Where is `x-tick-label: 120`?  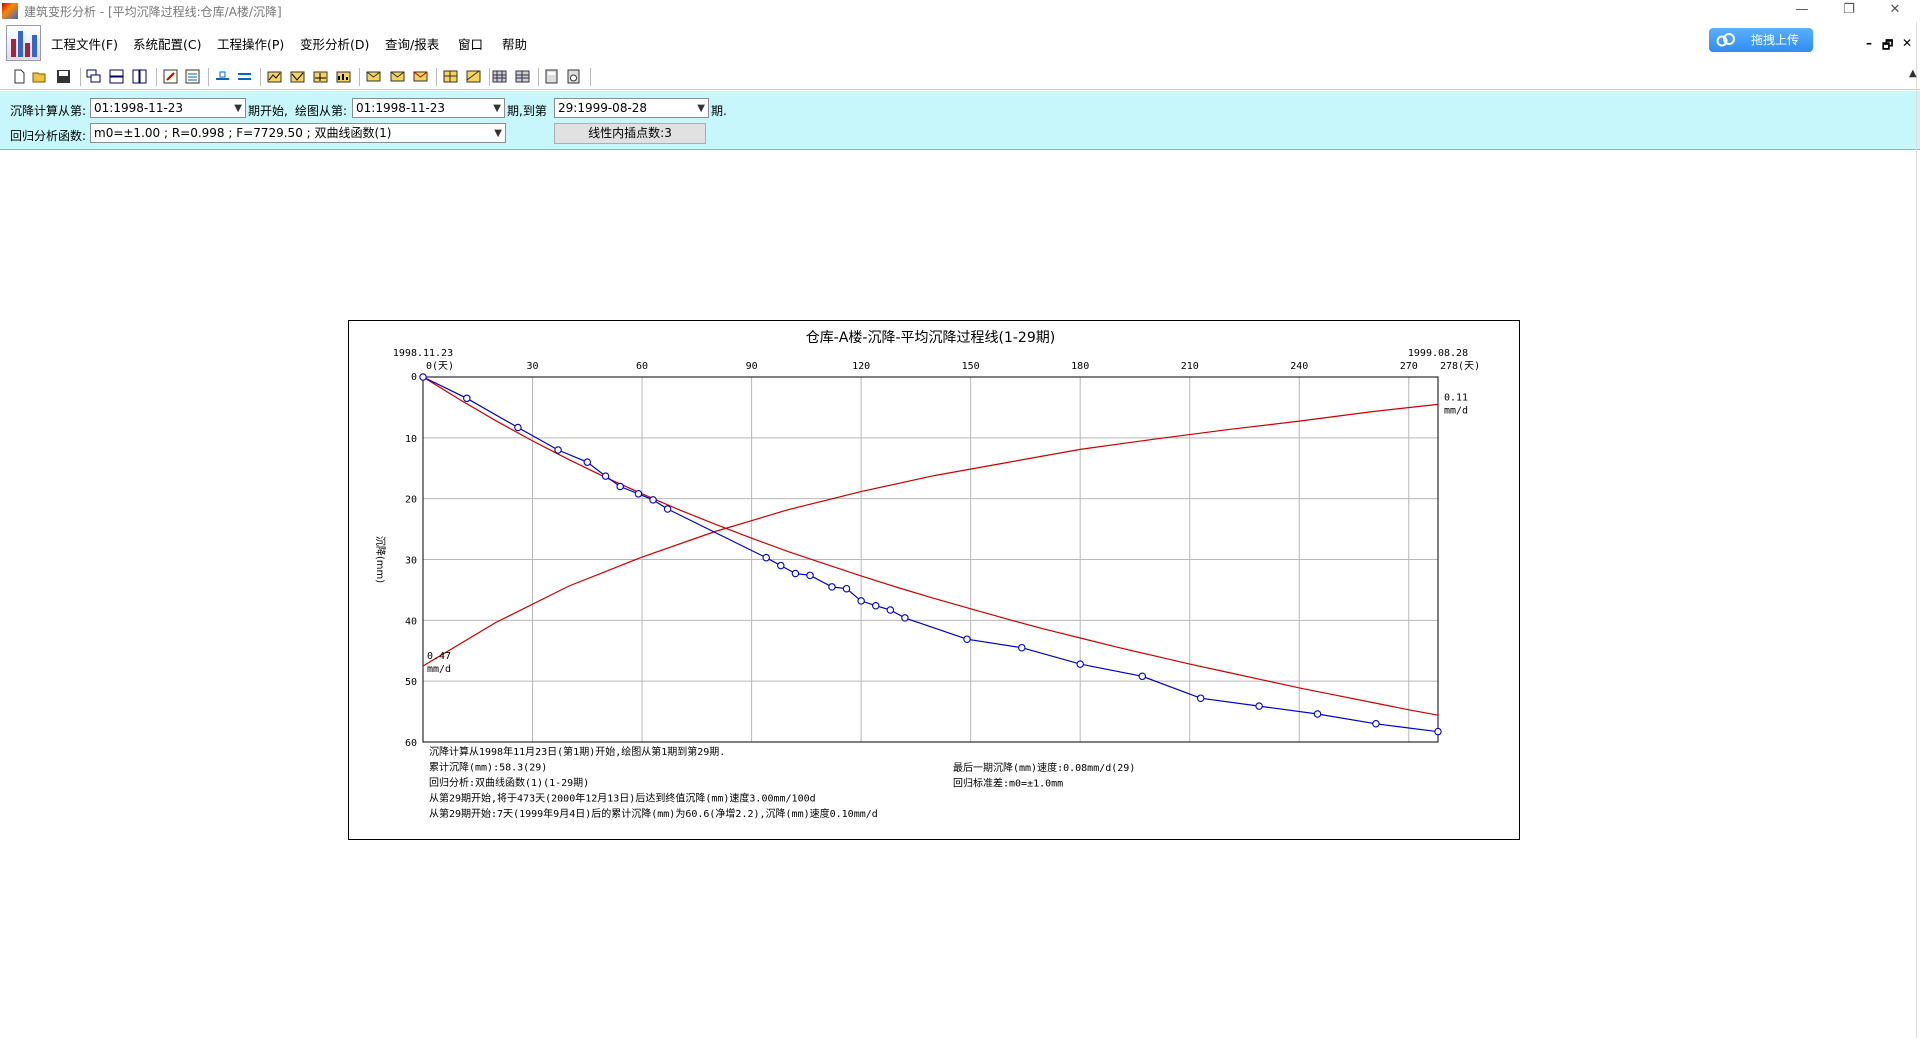 x-tick-label: 120 is located at coordinates (861, 366).